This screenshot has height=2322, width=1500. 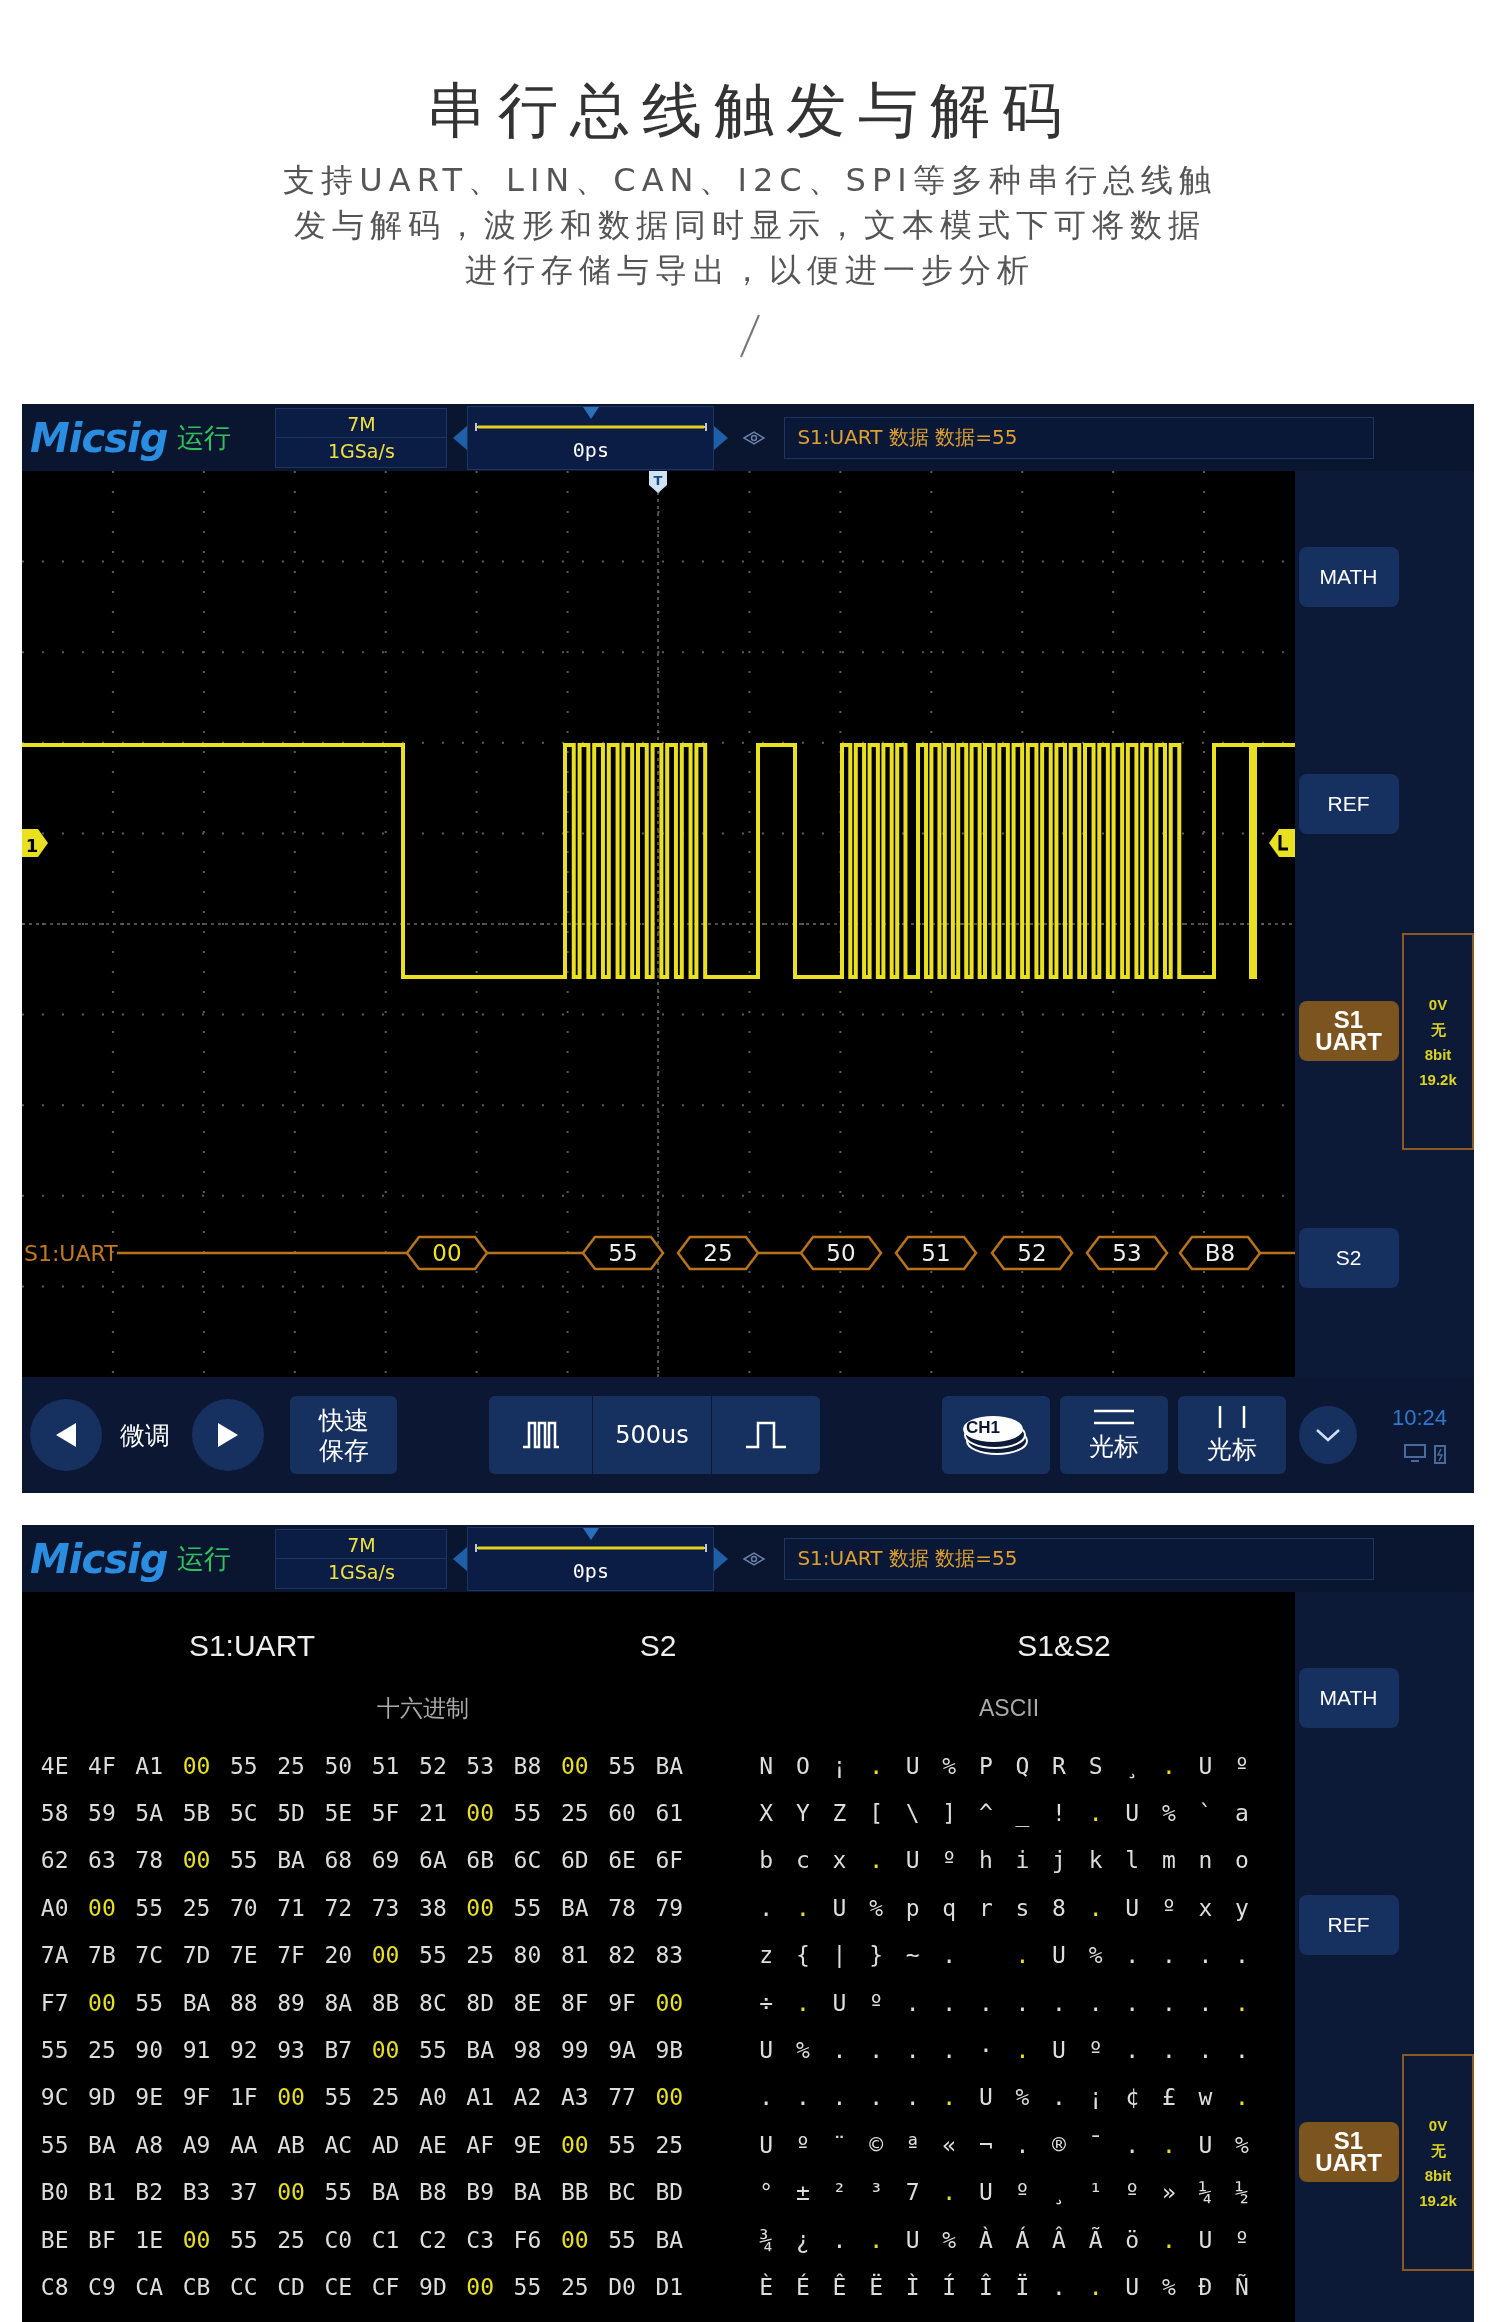 I want to click on hex-byte: BA, so click(x=527, y=2192).